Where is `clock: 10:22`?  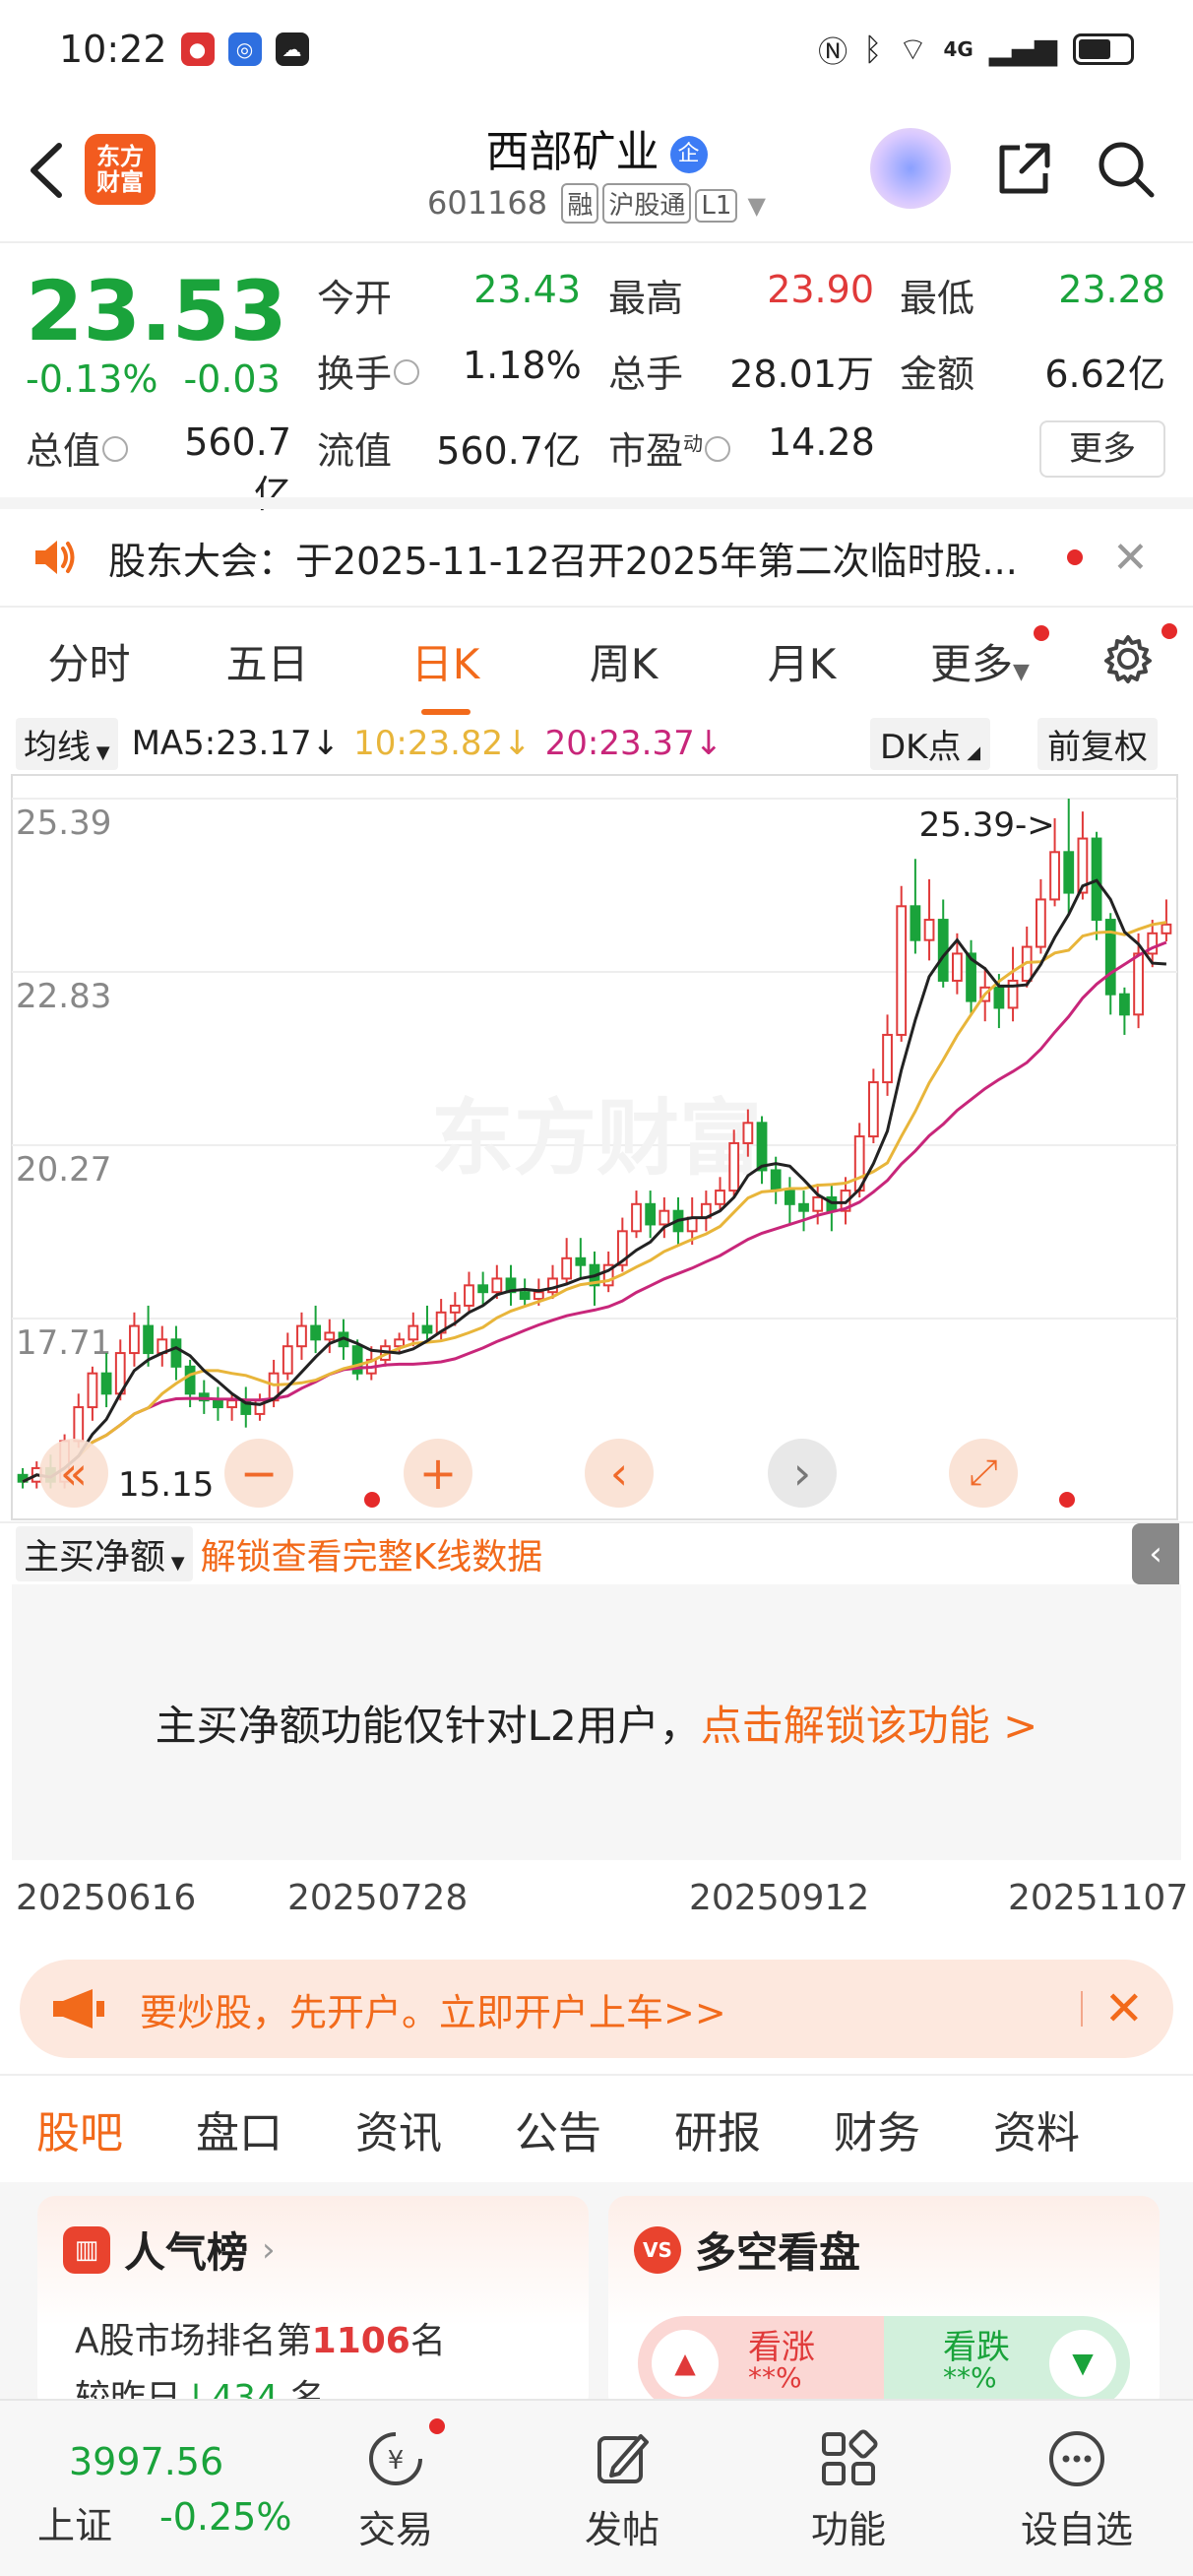
clock: 10:22 is located at coordinates (113, 49).